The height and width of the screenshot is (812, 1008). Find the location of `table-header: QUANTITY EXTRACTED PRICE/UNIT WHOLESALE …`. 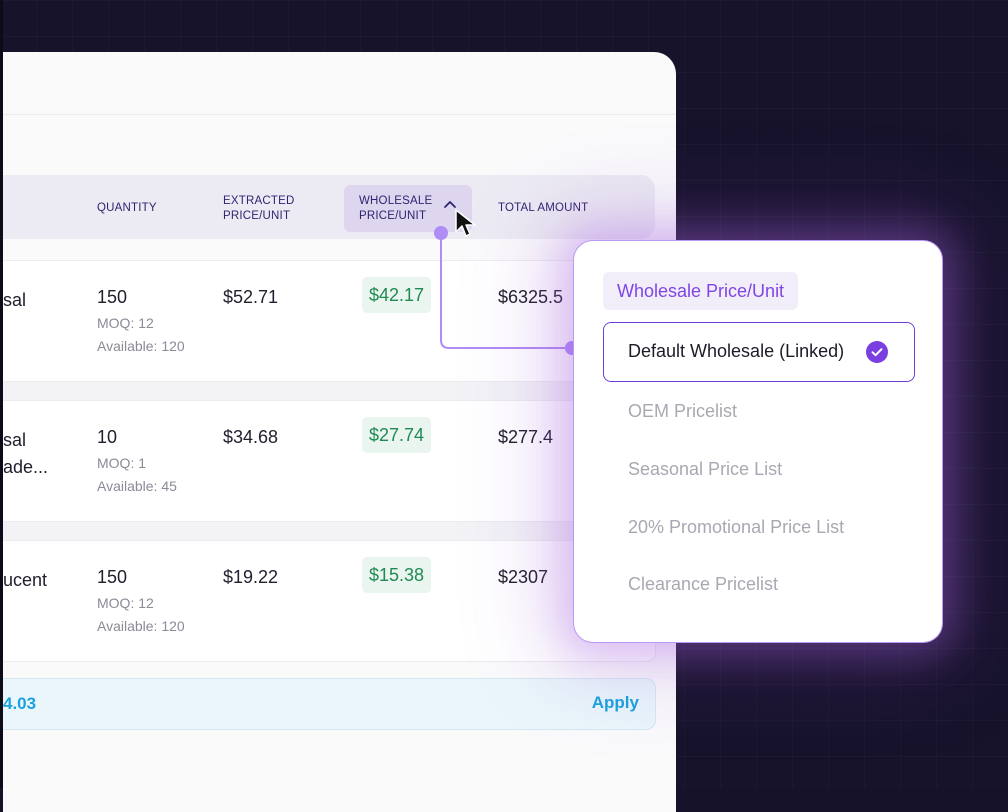

table-header: QUANTITY EXTRACTED PRICE/UNIT WHOLESALE … is located at coordinates (329, 207).